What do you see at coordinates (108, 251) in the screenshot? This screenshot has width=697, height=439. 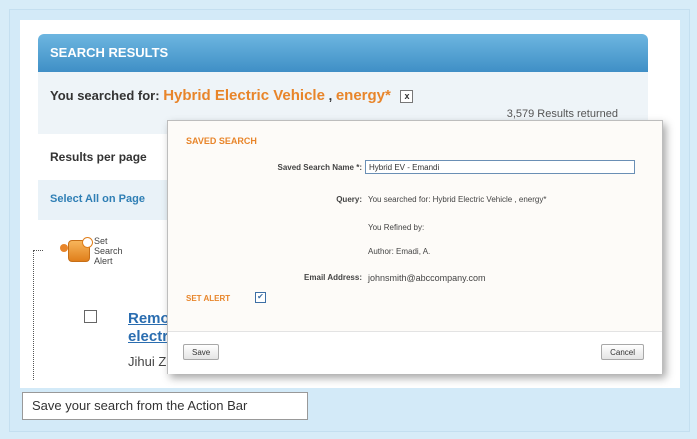 I see `set-search-alert-label: Set Search Alert` at bounding box center [108, 251].